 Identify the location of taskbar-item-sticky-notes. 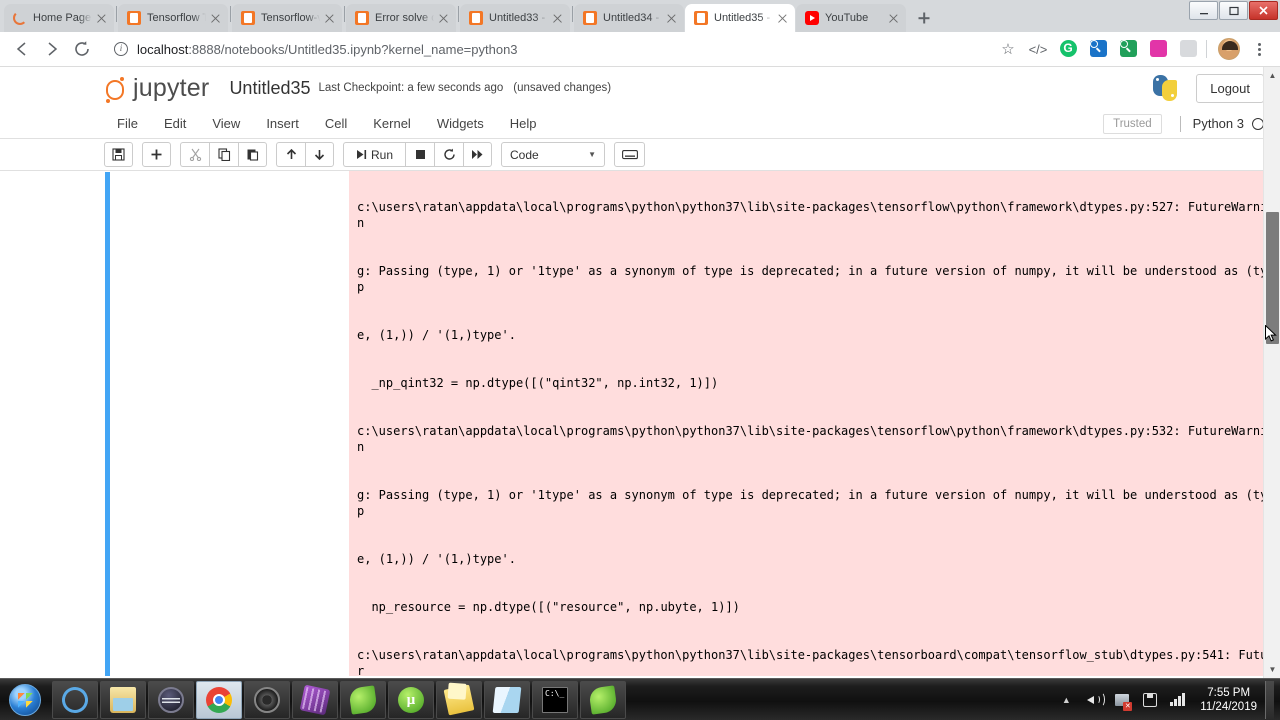
(459, 699).